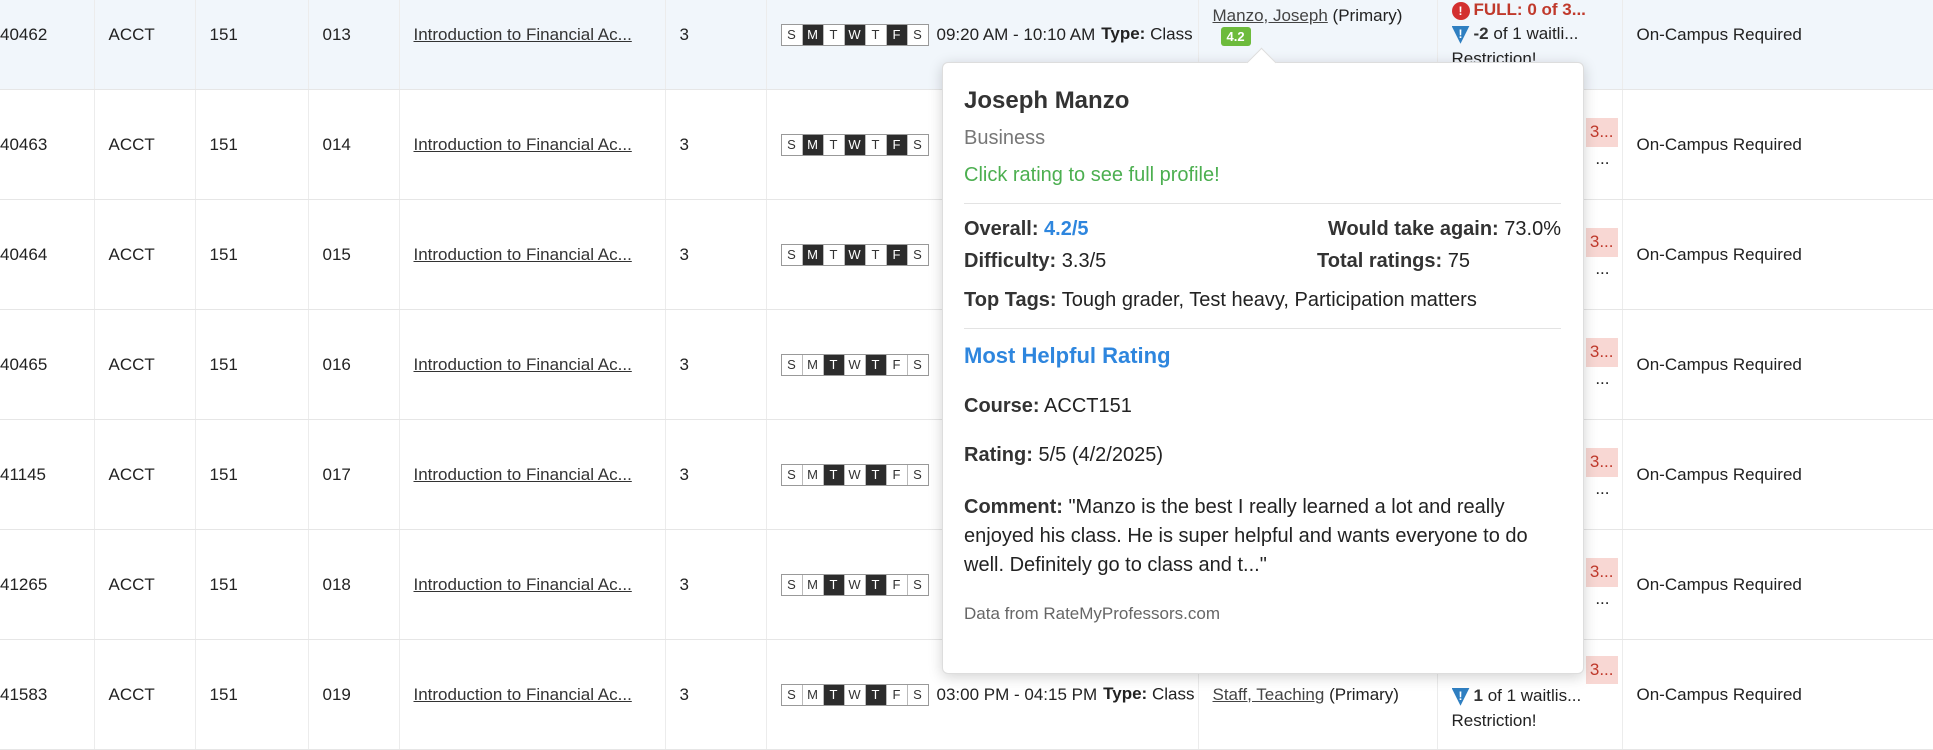 This screenshot has width=1933, height=750. I want to click on divider, so click(1262, 203).